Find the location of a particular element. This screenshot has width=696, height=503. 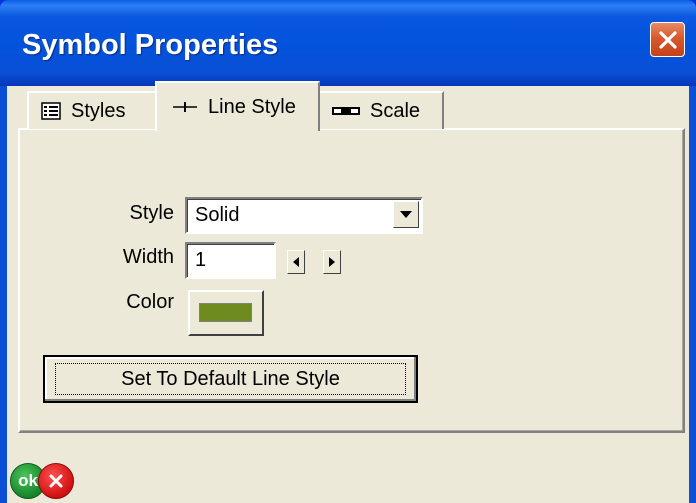

style-dropdown-button is located at coordinates (406, 214).